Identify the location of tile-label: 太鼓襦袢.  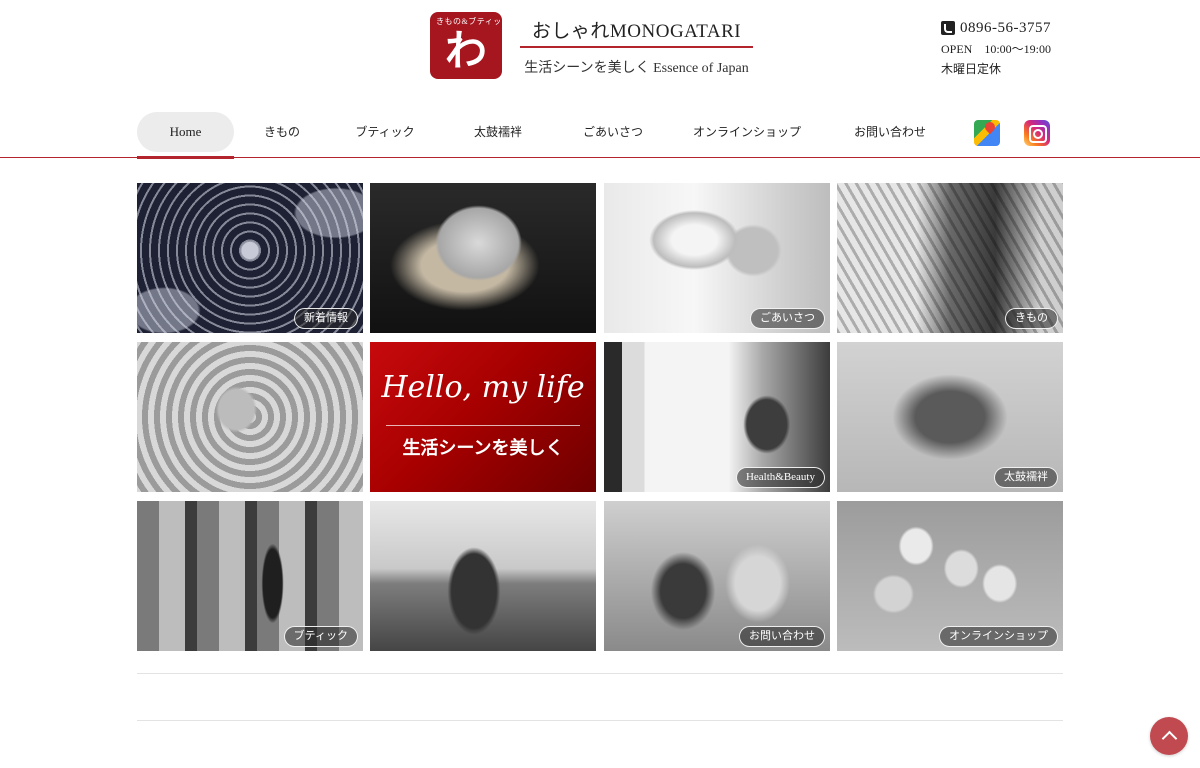
(1026, 477).